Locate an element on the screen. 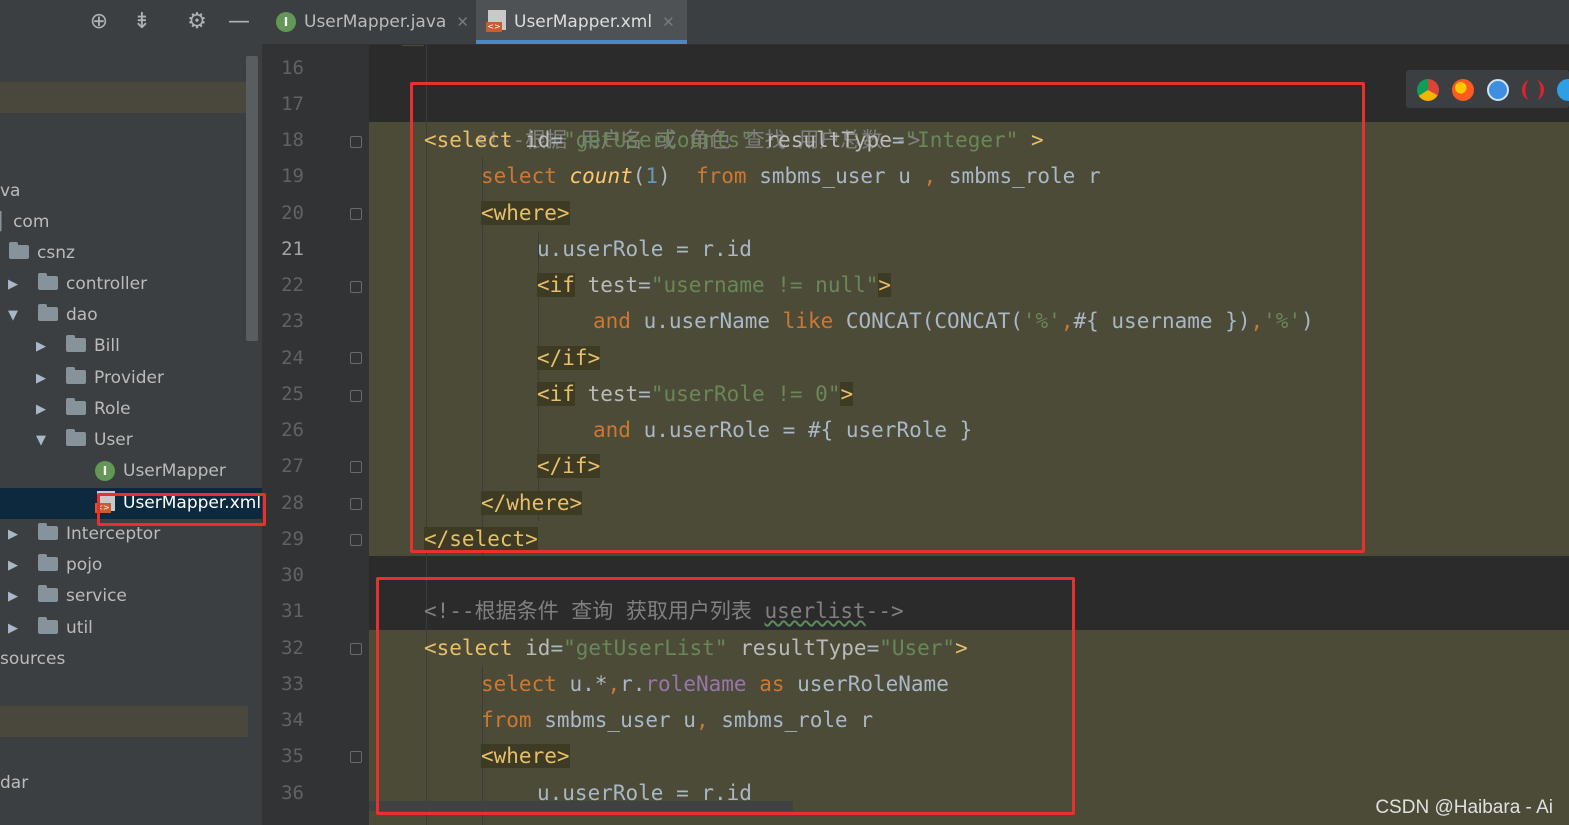  tree-item-java: va is located at coordinates (10, 191).